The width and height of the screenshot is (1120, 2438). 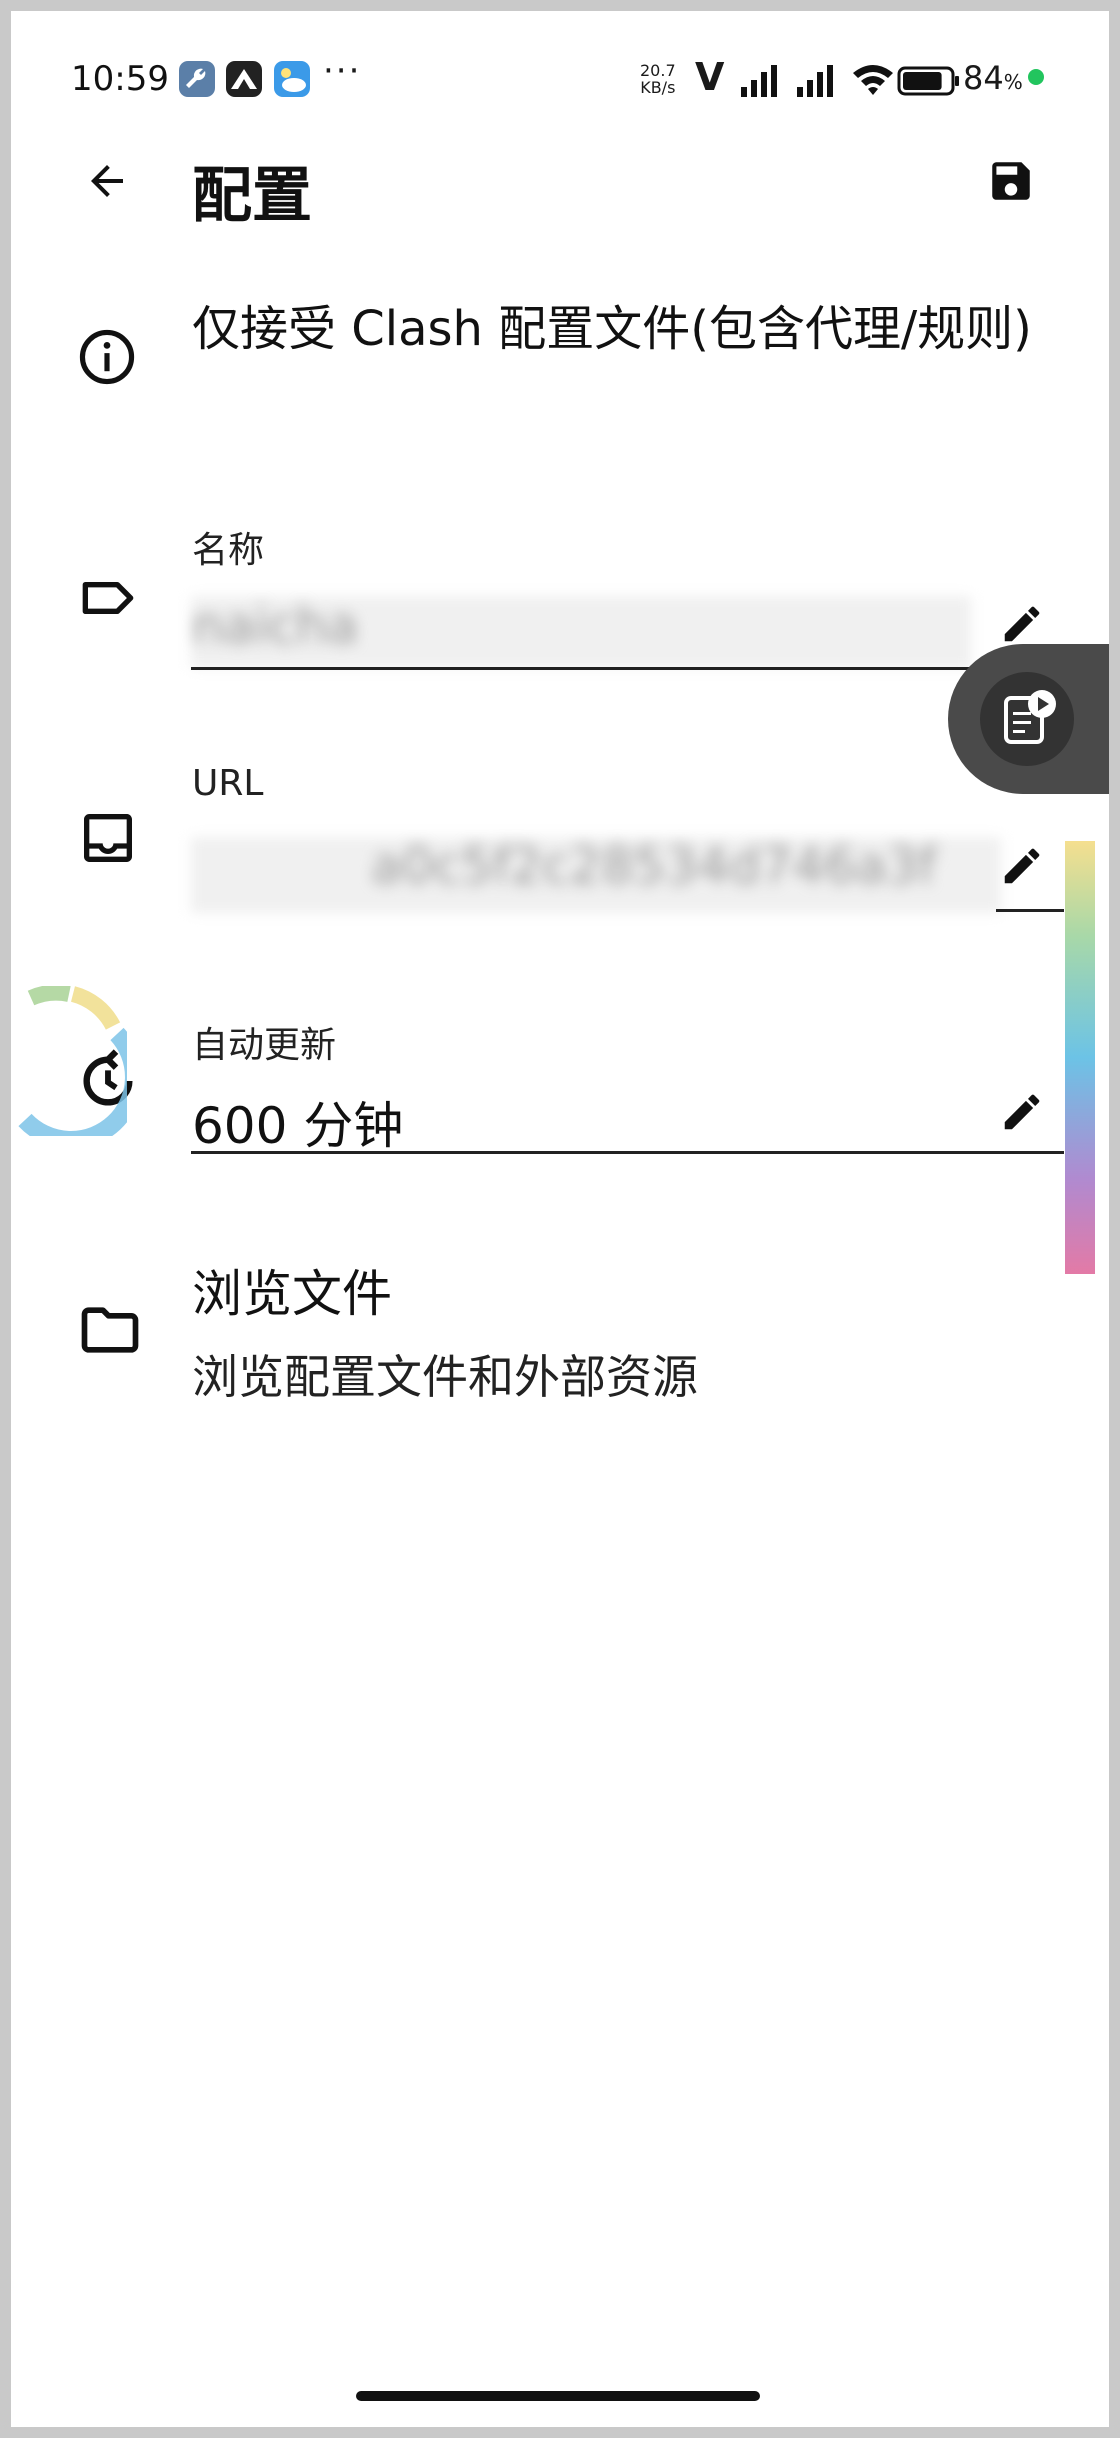 What do you see at coordinates (627, 1152) in the screenshot?
I see `auto-update-underline` at bounding box center [627, 1152].